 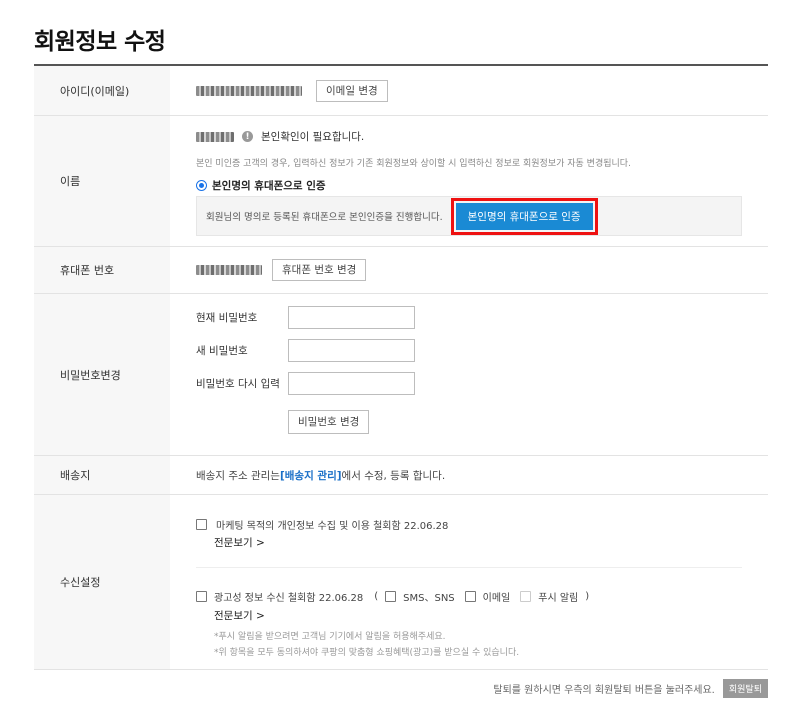 I want to click on sms-label: SMS、SNS, so click(x=429, y=598).